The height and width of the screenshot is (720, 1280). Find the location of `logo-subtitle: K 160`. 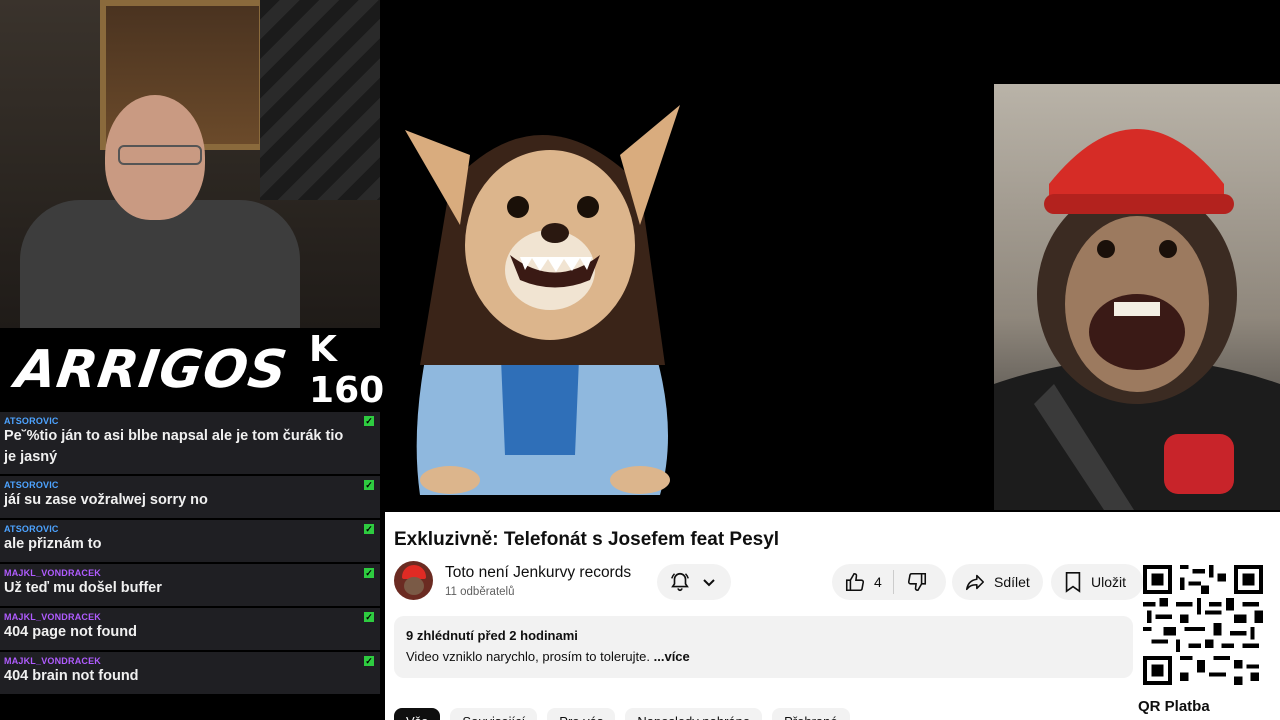

logo-subtitle: K 160 is located at coordinates (347, 370).